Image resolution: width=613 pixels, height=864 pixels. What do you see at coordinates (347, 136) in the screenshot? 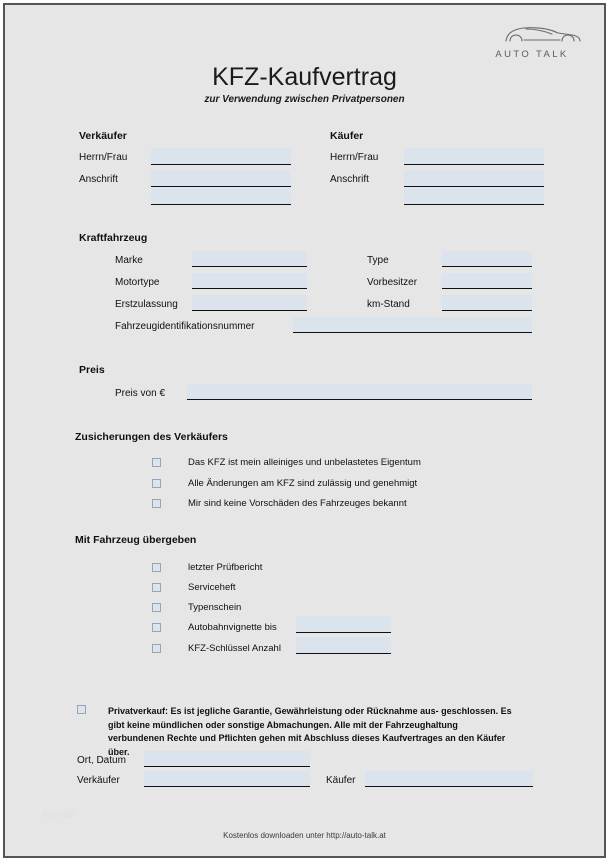
I see `buyer-heading: Käufer` at bounding box center [347, 136].